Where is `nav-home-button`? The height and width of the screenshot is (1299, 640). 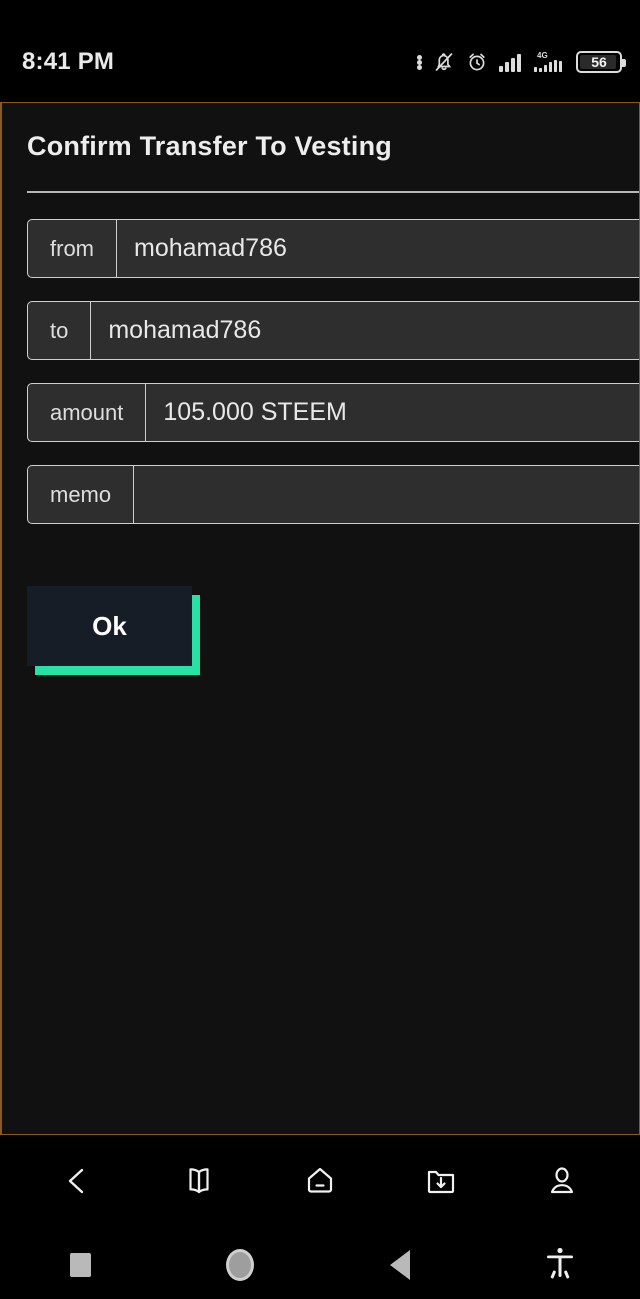
nav-home-button is located at coordinates (320, 1183).